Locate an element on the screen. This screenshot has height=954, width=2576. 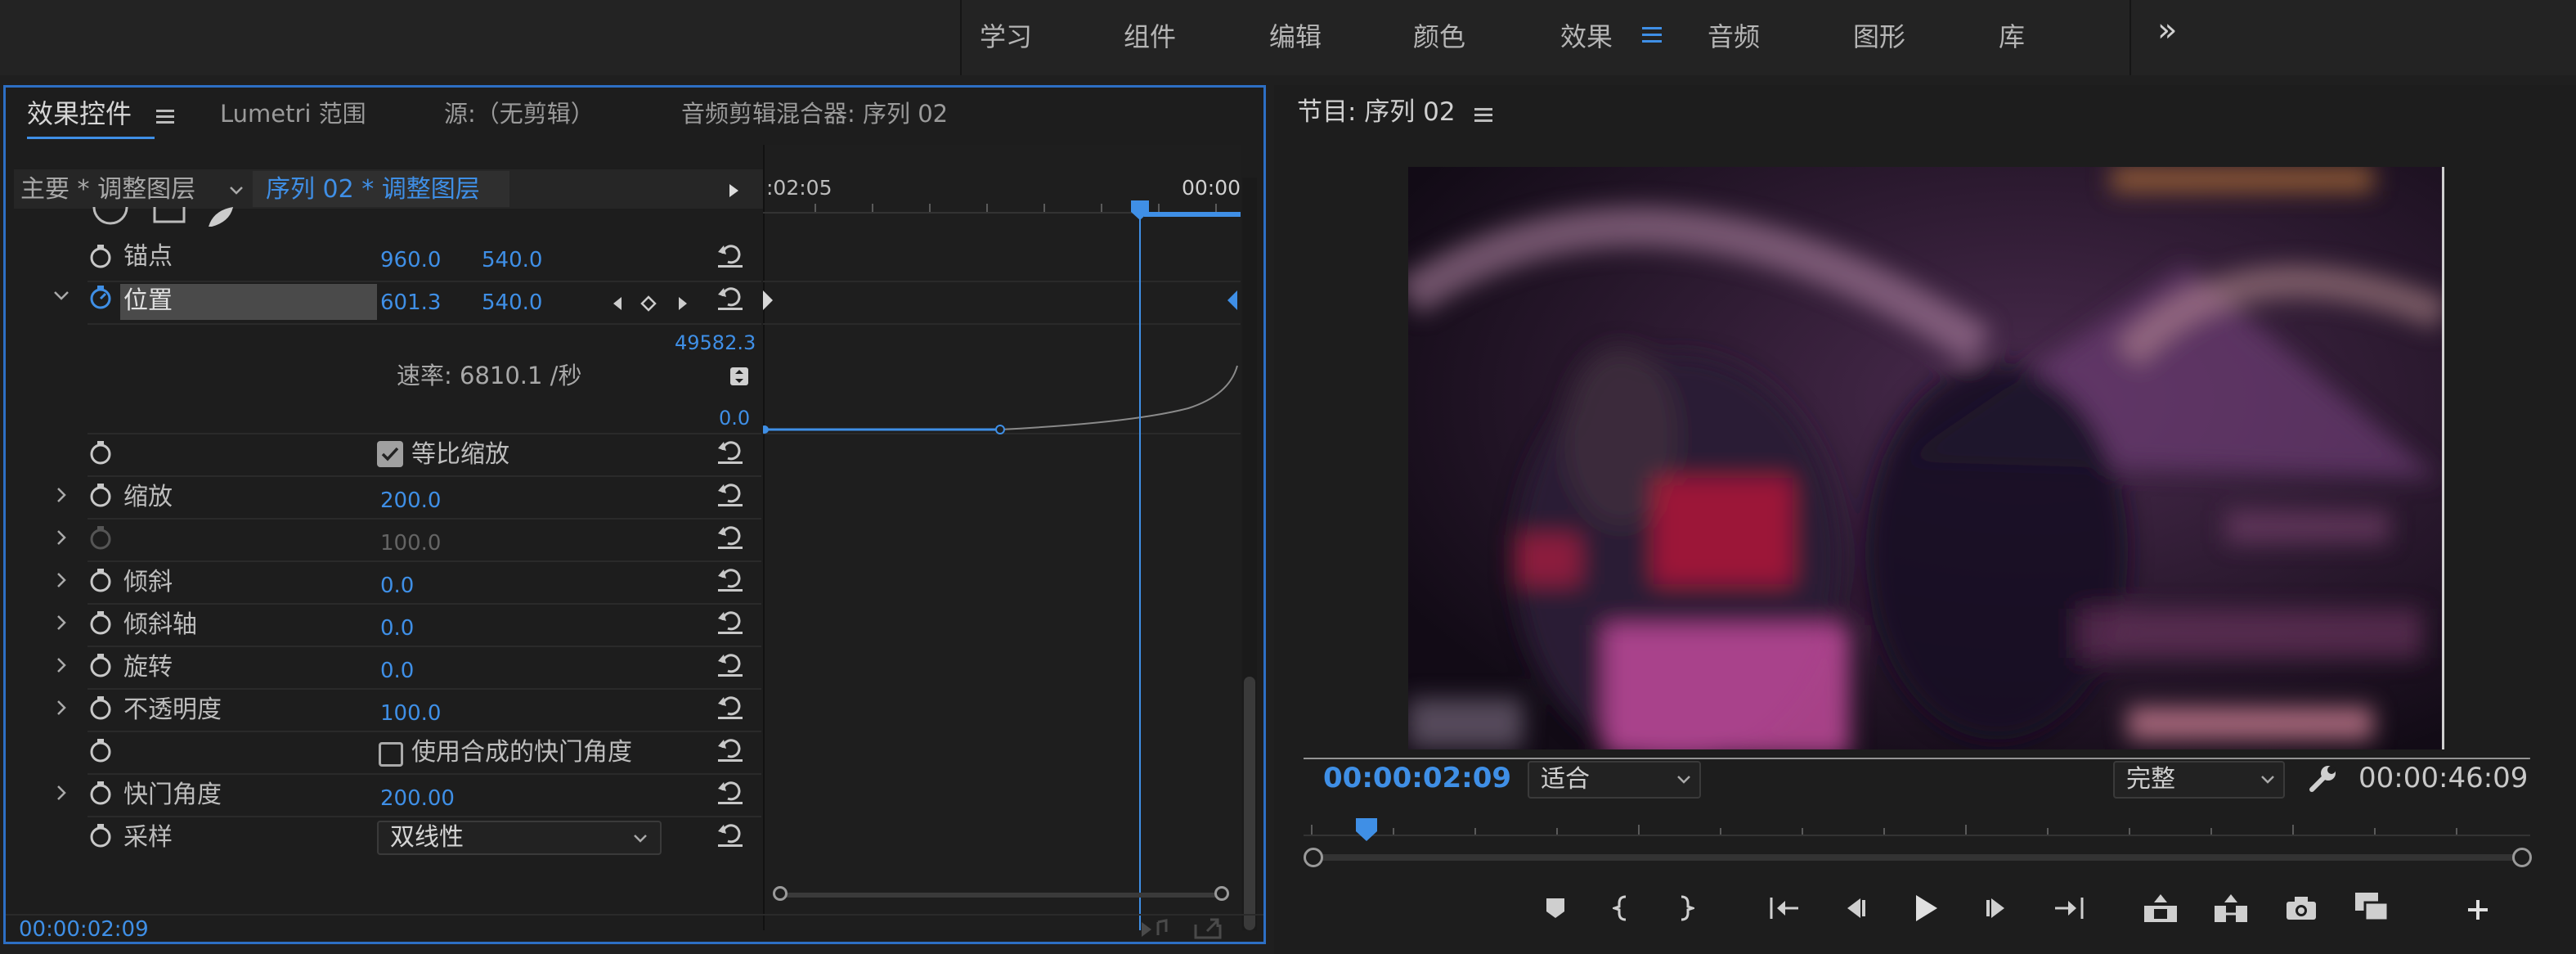
export-icon is located at coordinates (1208, 928).